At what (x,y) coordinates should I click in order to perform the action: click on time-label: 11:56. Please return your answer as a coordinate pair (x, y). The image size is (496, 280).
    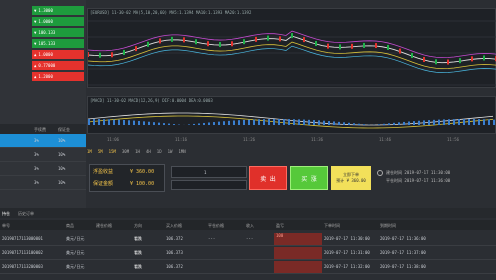
    Looking at the image, I should click on (453, 139).